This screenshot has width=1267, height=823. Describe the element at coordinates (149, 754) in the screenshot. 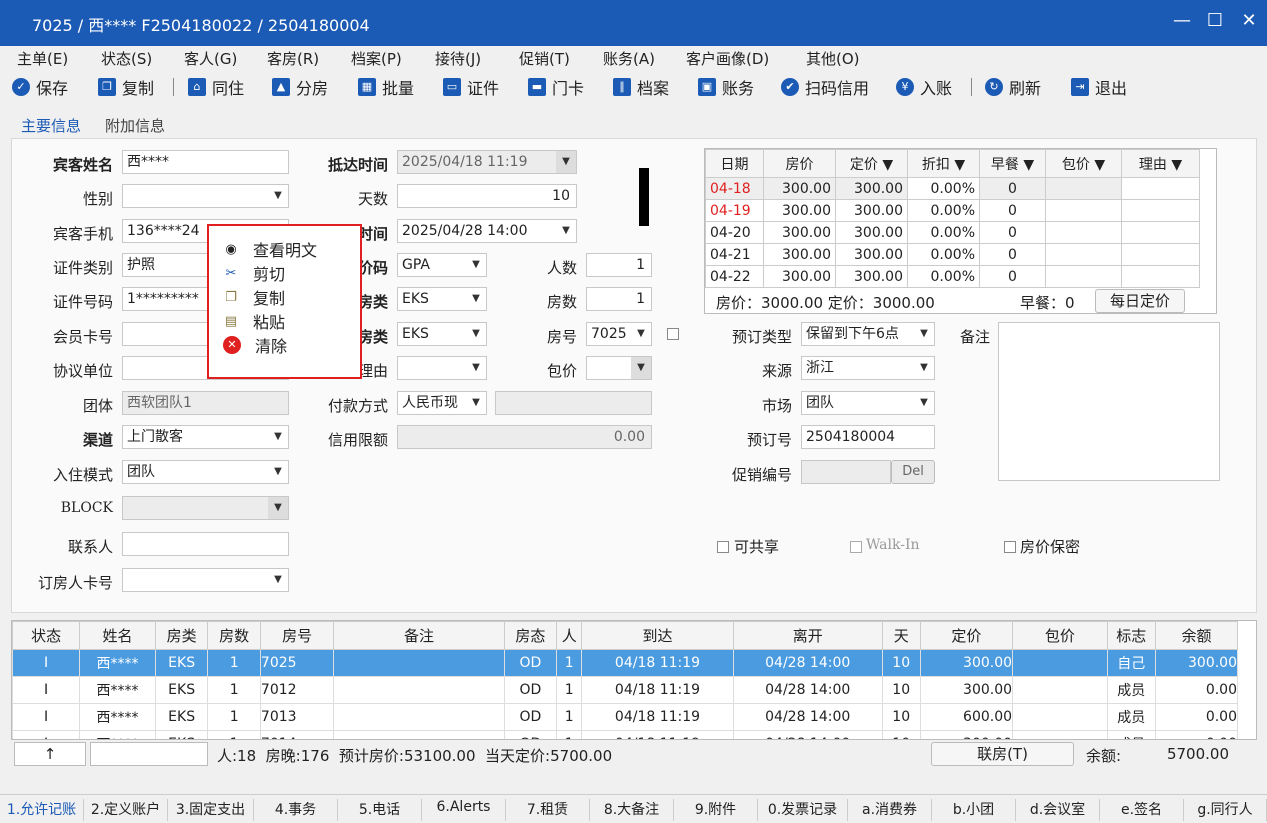

I see `filter-input` at that location.